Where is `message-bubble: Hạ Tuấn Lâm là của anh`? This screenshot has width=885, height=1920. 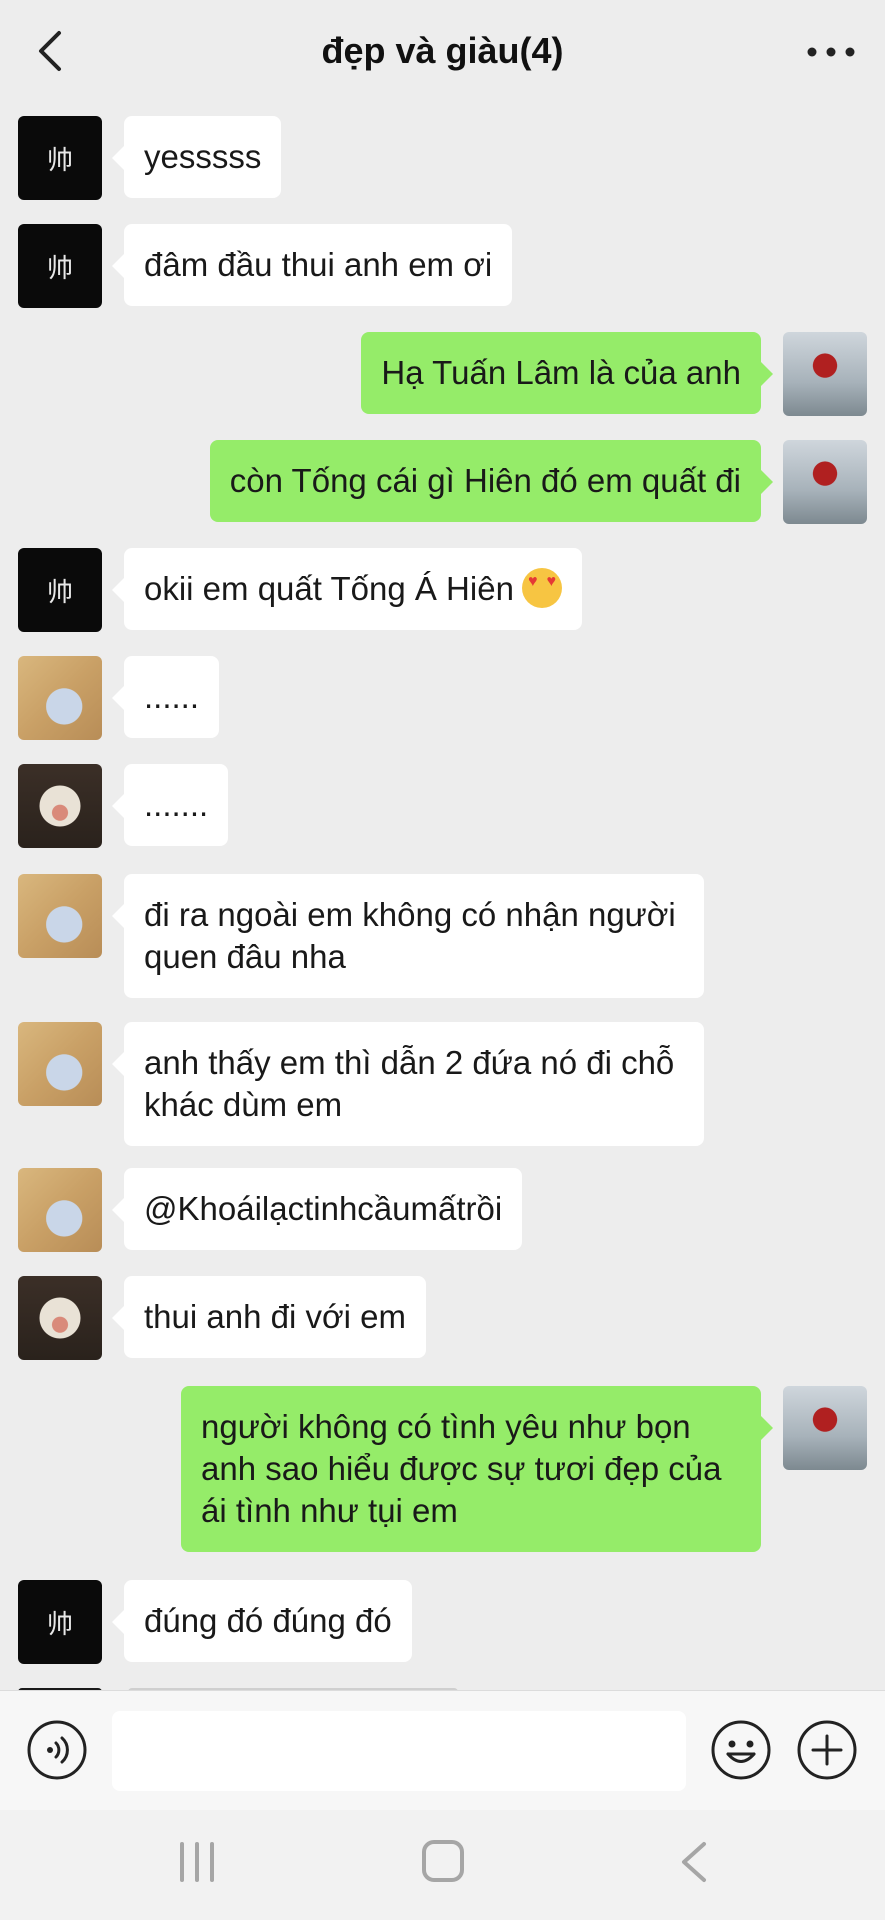 message-bubble: Hạ Tuấn Lâm là của anh is located at coordinates (567, 373).